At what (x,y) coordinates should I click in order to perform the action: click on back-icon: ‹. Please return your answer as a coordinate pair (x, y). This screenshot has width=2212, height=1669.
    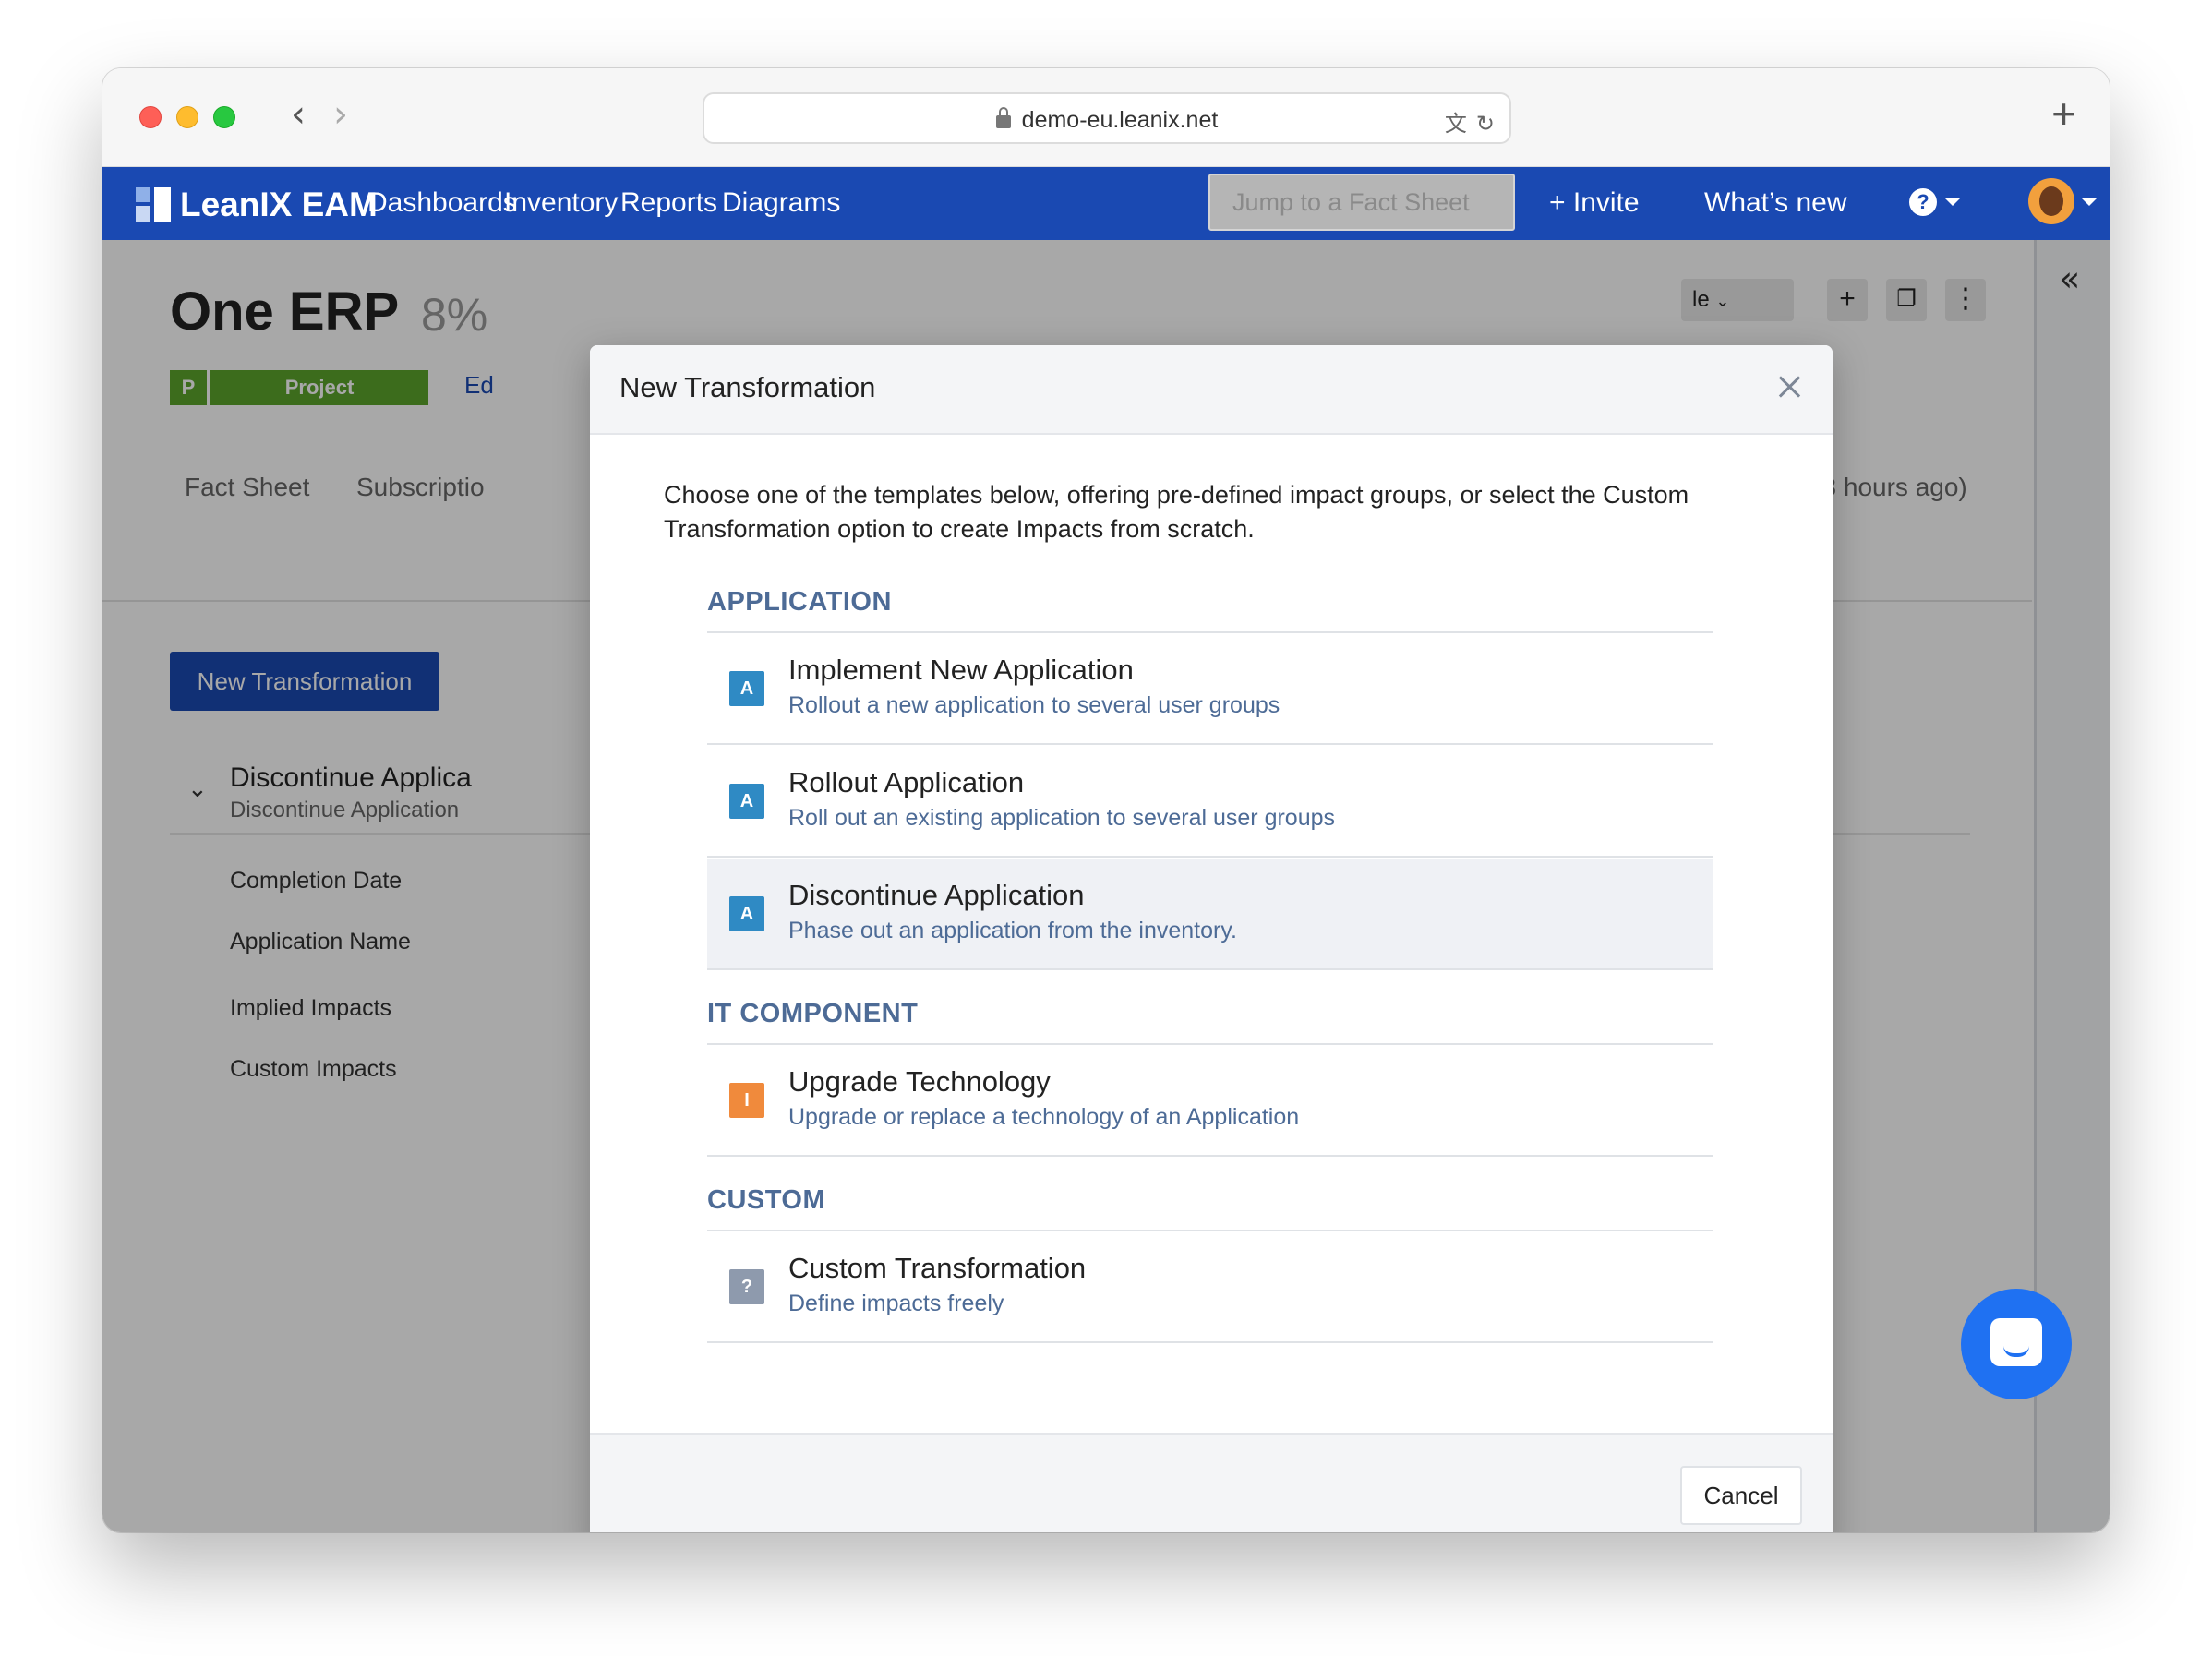
    Looking at the image, I should click on (298, 114).